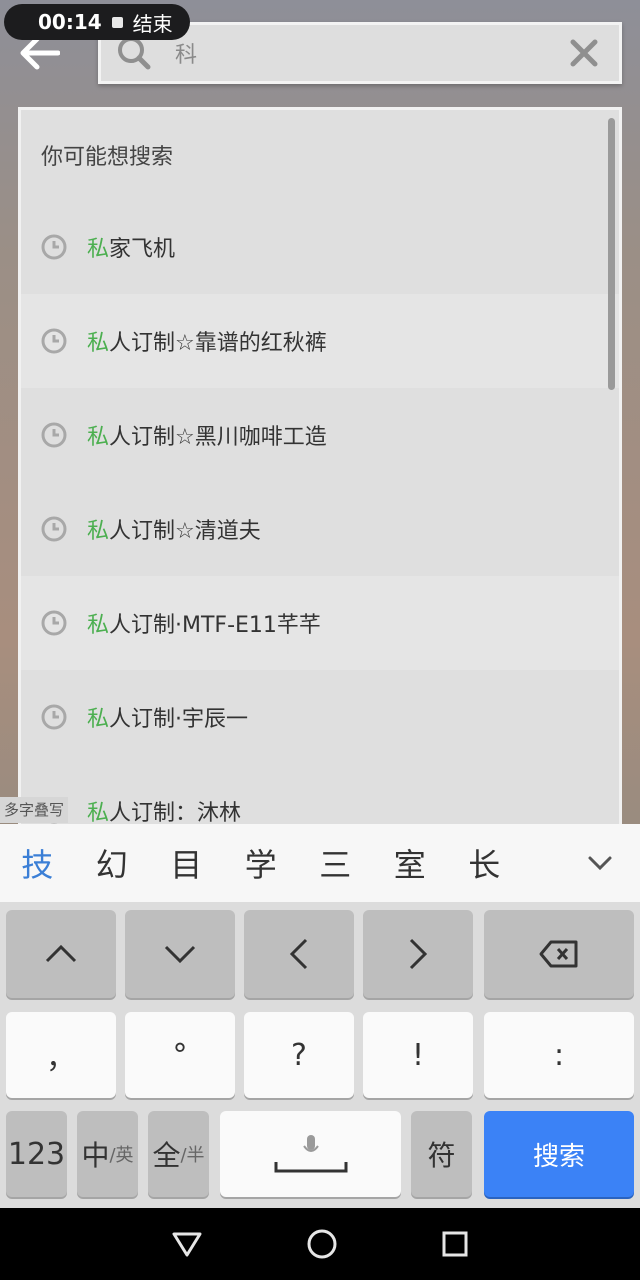  What do you see at coordinates (299, 1055) in the screenshot?
I see `punct-key: ?` at bounding box center [299, 1055].